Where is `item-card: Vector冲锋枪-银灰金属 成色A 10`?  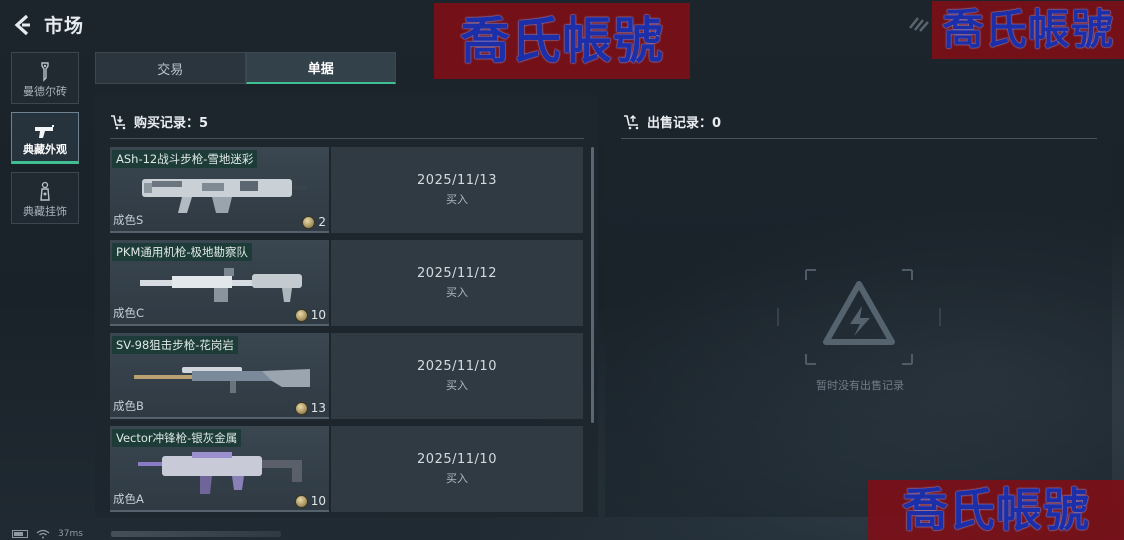 item-card: Vector冲锋枪-银灰金属 成色A 10 is located at coordinates (219, 469).